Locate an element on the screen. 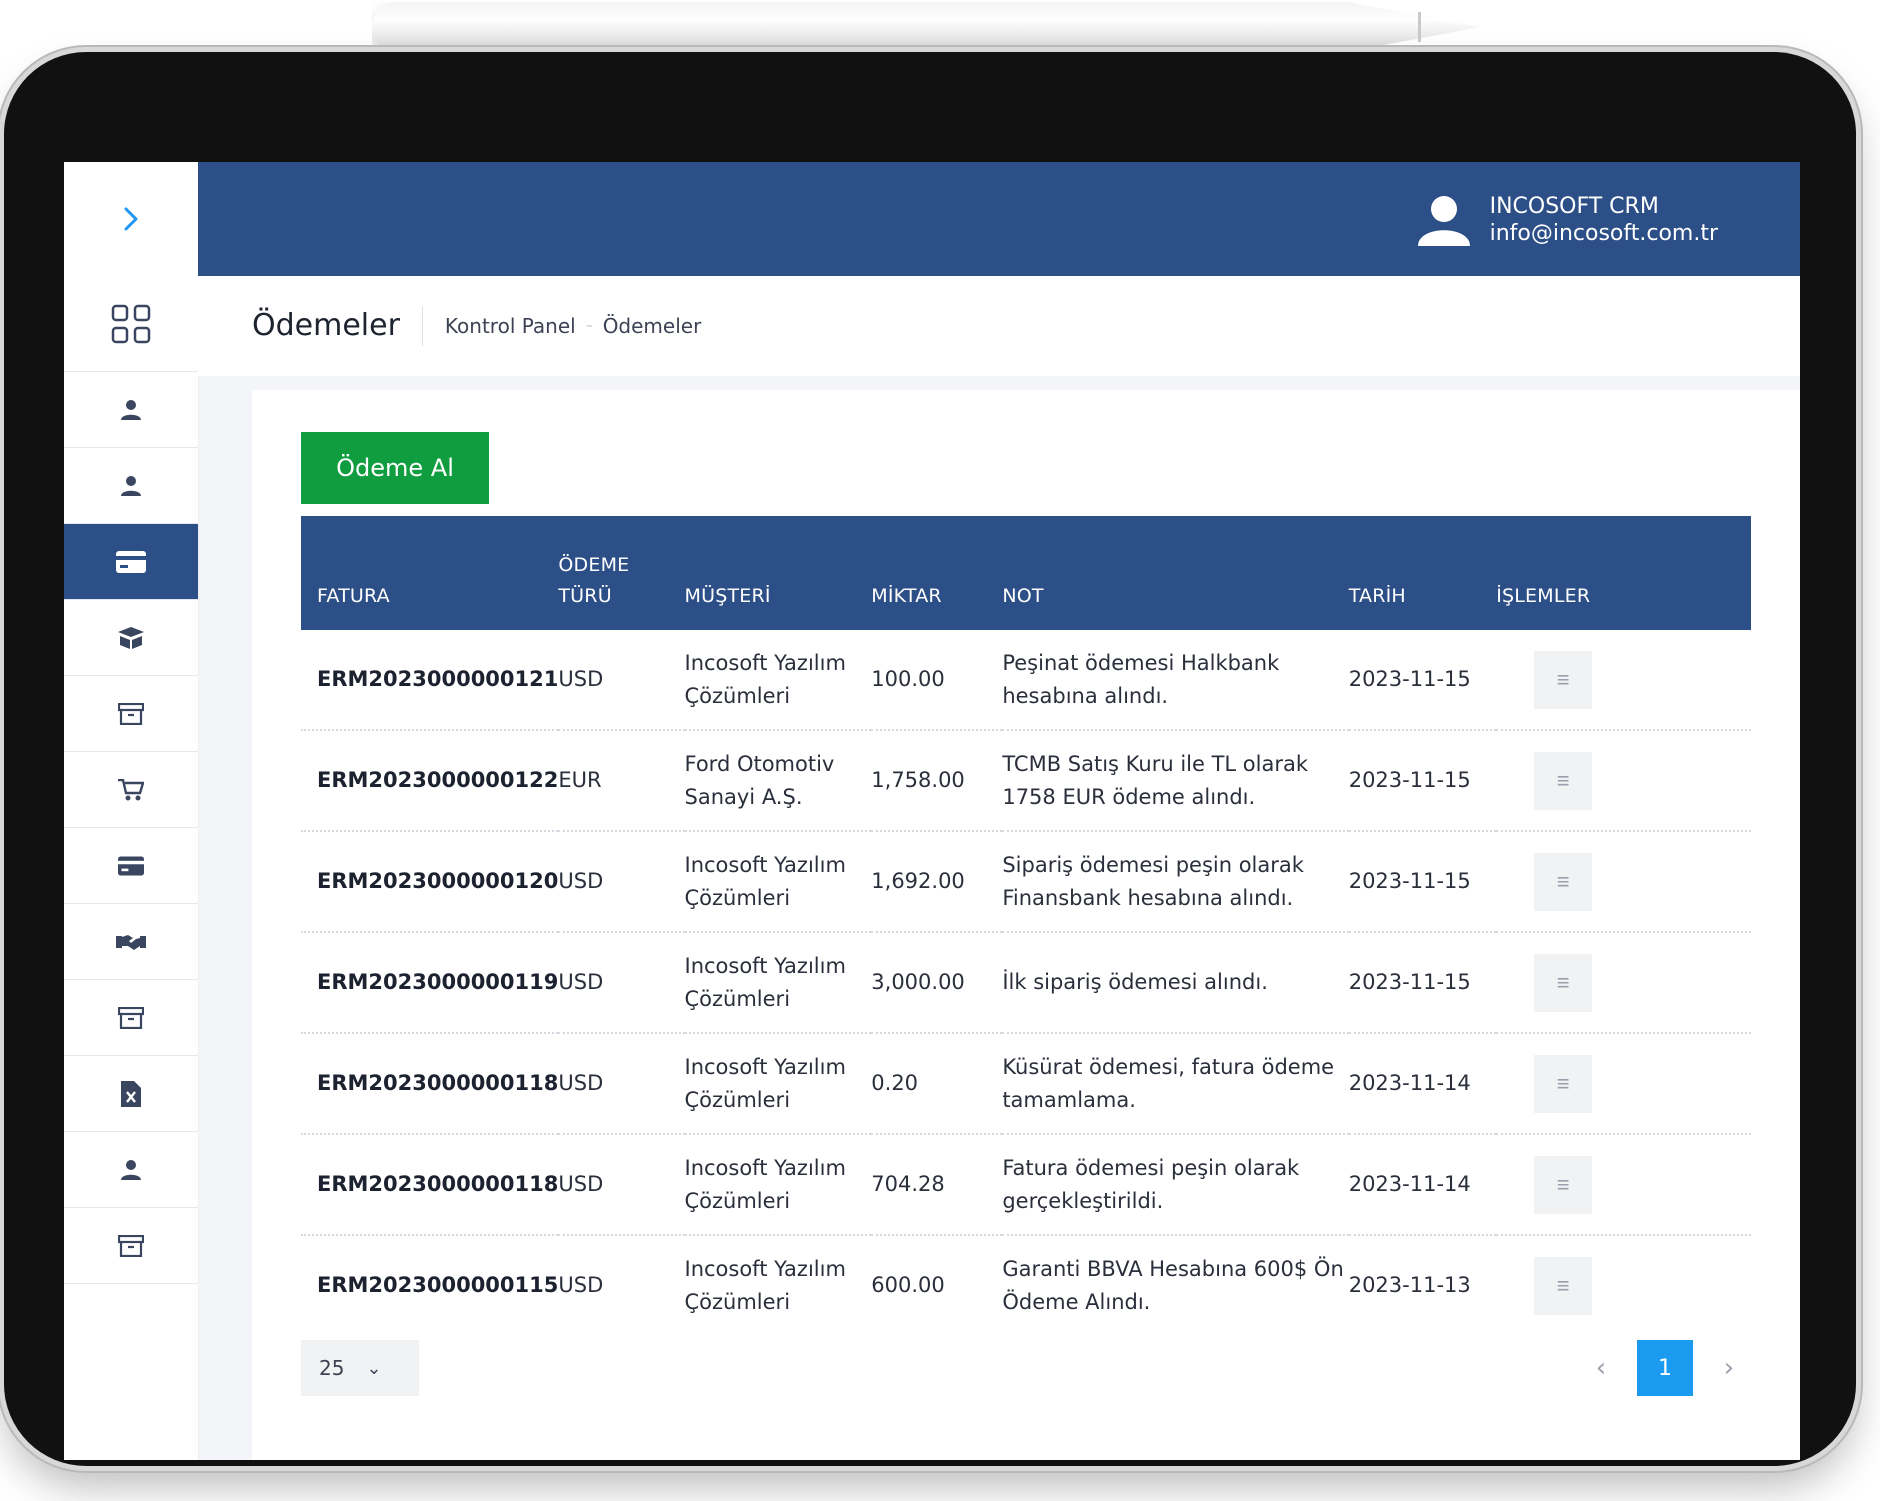 Image resolution: width=1880 pixels, height=1501 pixels. credit-card-icon is located at coordinates (131, 865).